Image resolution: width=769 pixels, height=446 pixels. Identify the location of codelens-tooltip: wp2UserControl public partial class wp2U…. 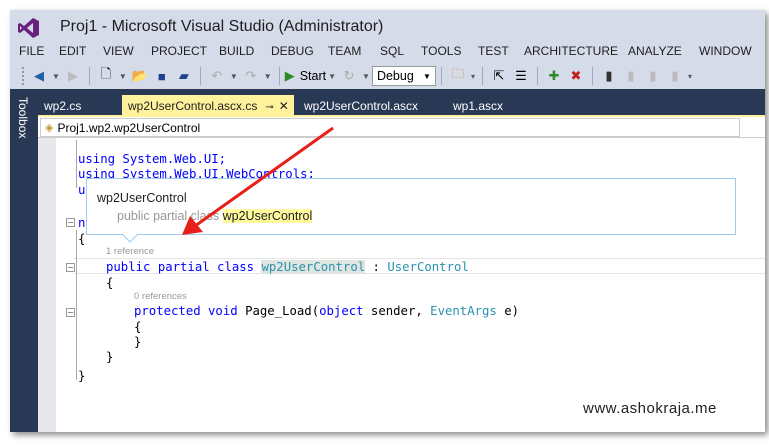
(411, 206).